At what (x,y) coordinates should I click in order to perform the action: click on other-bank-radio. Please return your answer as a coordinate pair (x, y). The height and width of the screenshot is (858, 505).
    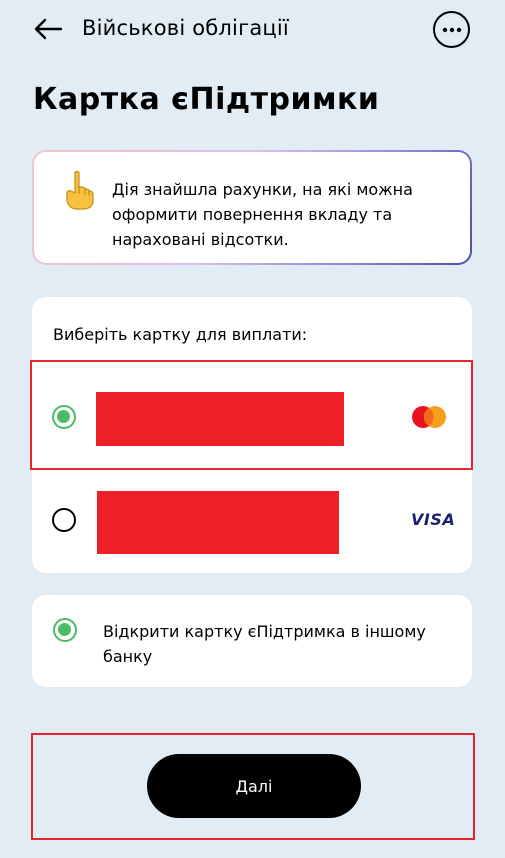
    Looking at the image, I should click on (65, 630).